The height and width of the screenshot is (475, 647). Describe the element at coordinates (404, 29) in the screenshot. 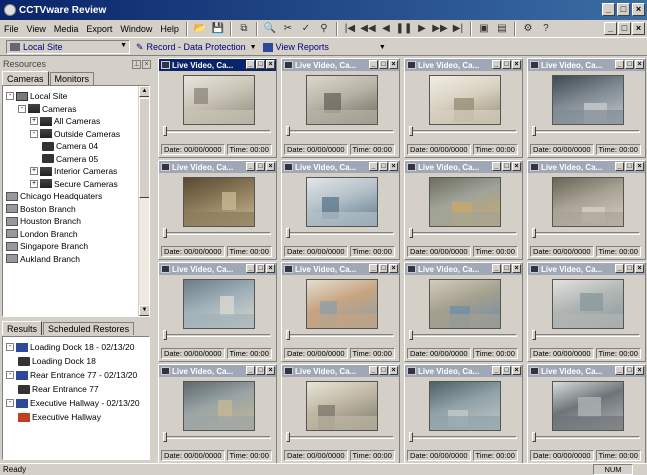

I see `pause-icon: ❚❚` at that location.